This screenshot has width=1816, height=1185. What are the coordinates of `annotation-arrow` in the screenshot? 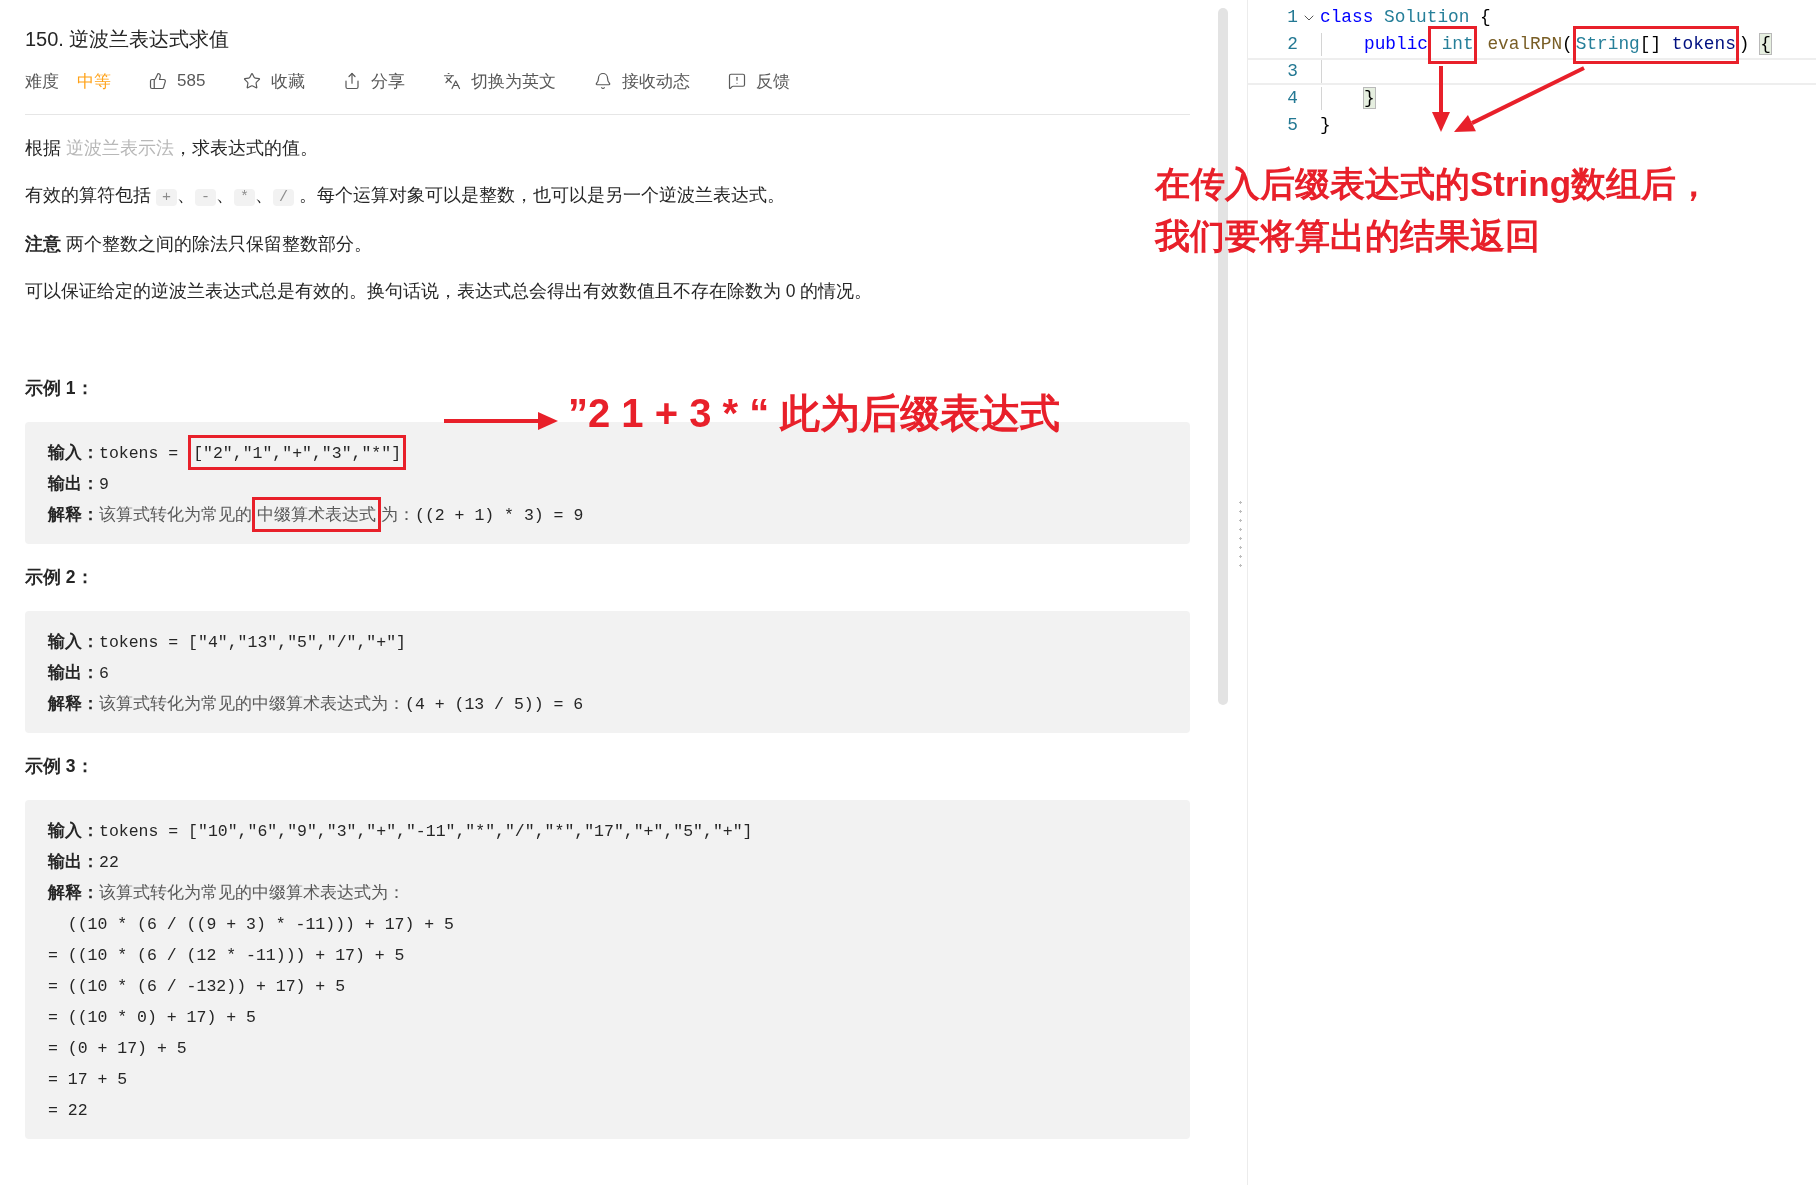 It's located at (1441, 99).